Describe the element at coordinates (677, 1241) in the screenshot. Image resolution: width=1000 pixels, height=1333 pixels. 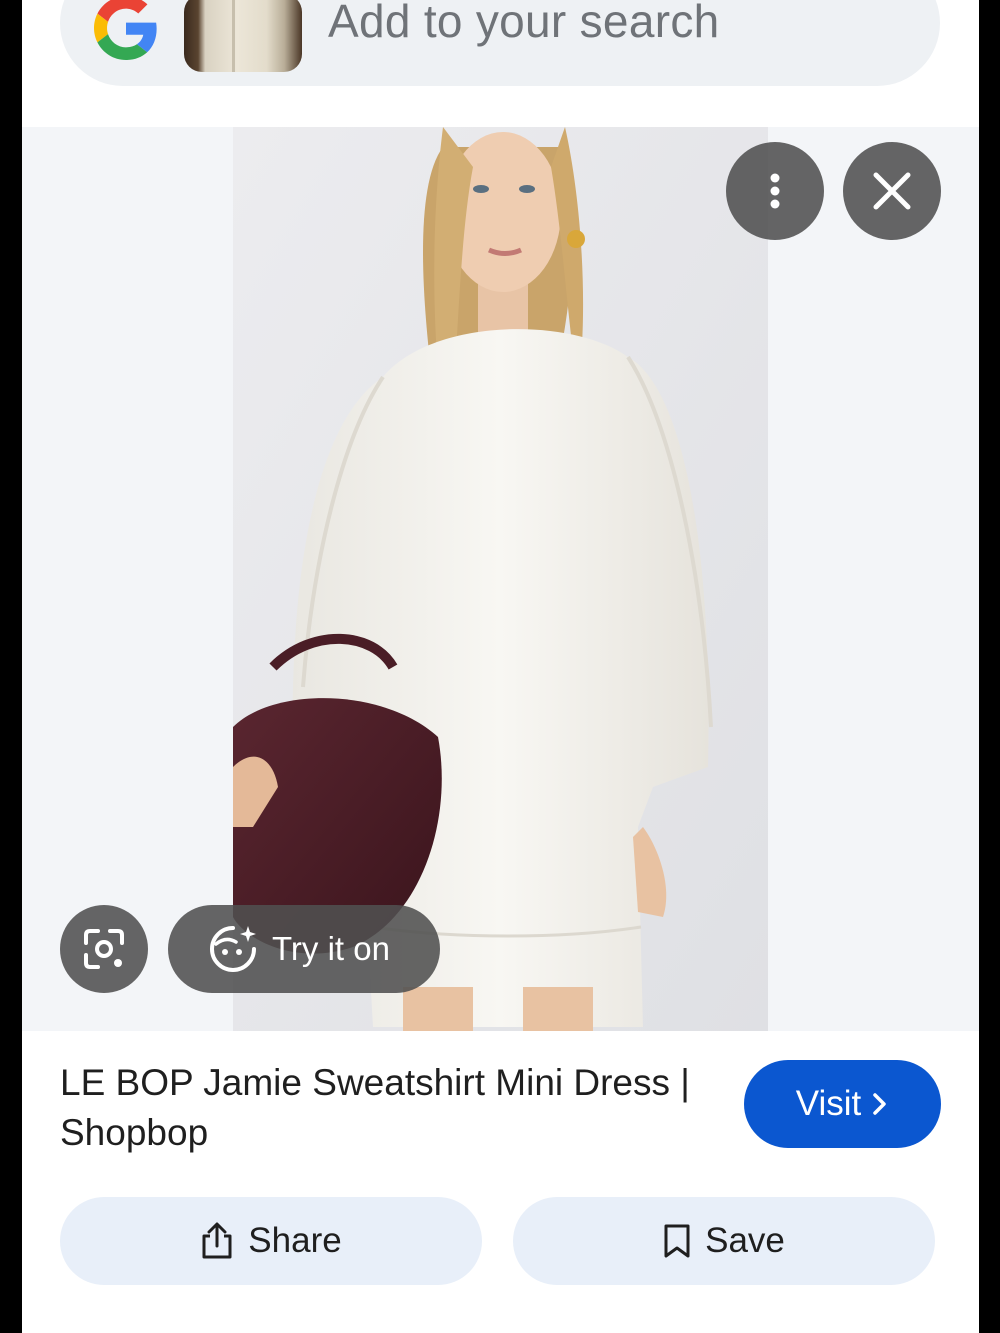
I see `bookmark-icon` at that location.